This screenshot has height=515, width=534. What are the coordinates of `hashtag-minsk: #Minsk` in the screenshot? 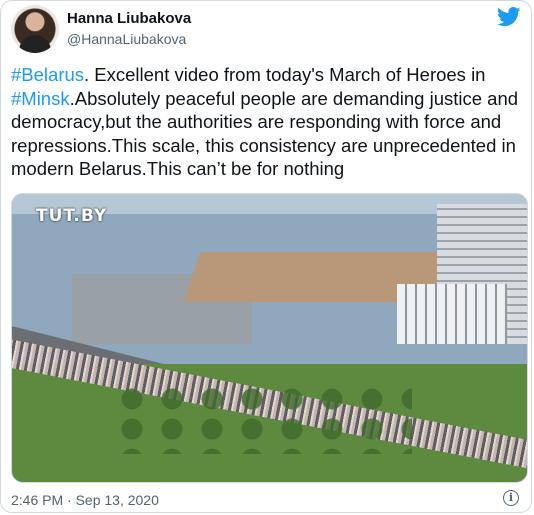 It's located at (40, 98).